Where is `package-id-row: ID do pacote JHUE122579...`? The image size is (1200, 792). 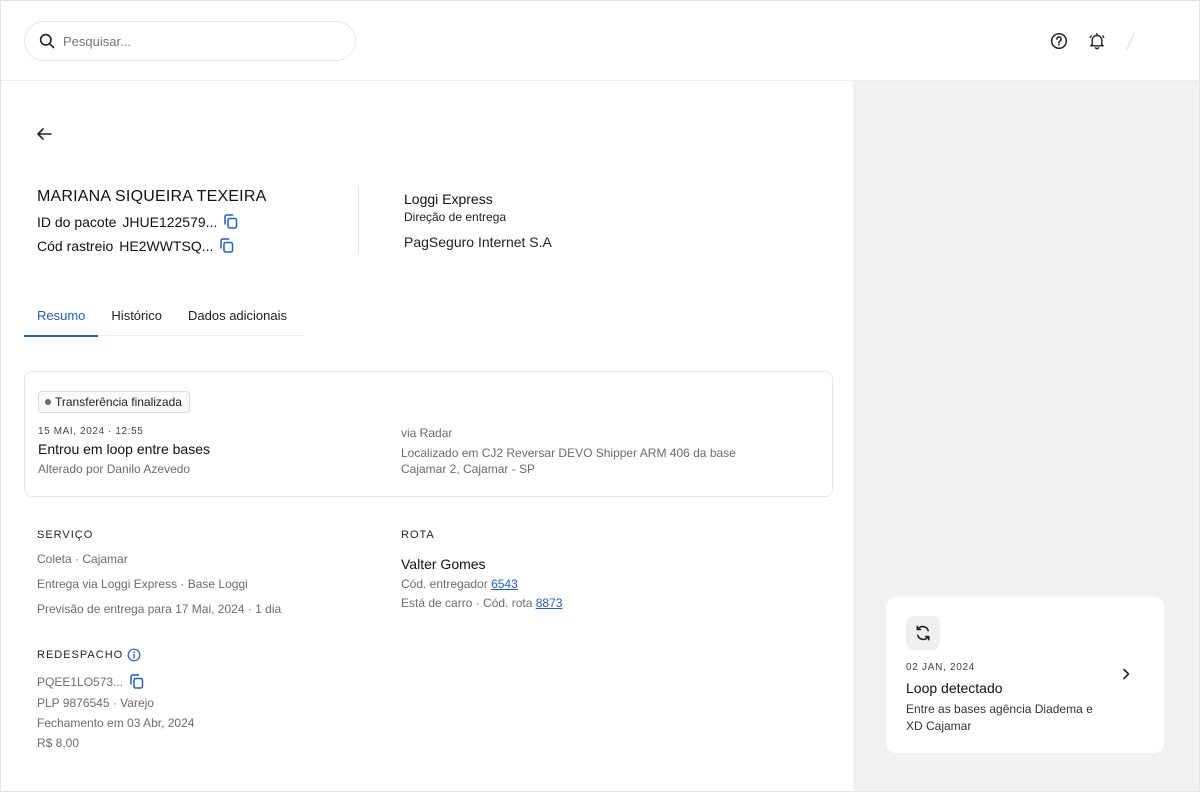 package-id-row: ID do pacote JHUE122579... is located at coordinates (151, 221).